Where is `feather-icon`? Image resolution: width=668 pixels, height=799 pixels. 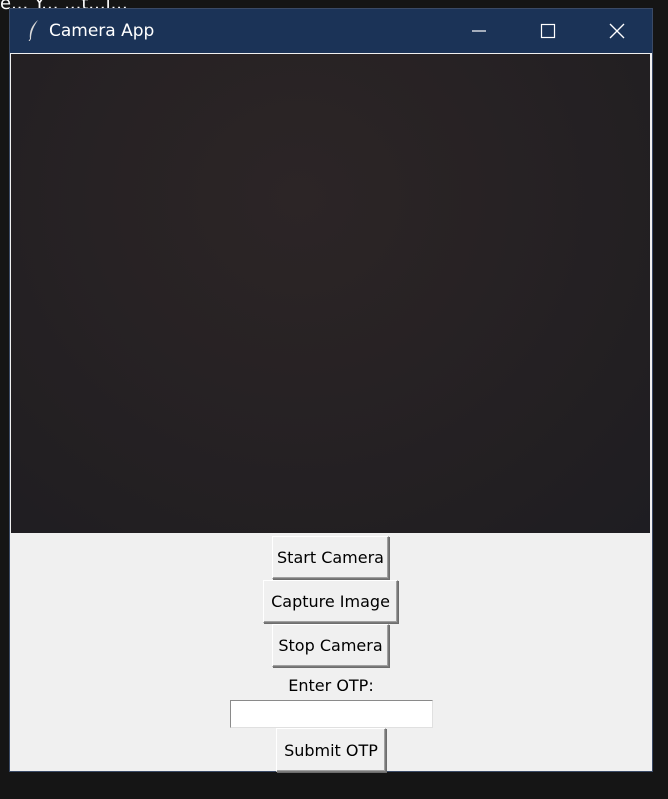
feather-icon is located at coordinates (33, 30).